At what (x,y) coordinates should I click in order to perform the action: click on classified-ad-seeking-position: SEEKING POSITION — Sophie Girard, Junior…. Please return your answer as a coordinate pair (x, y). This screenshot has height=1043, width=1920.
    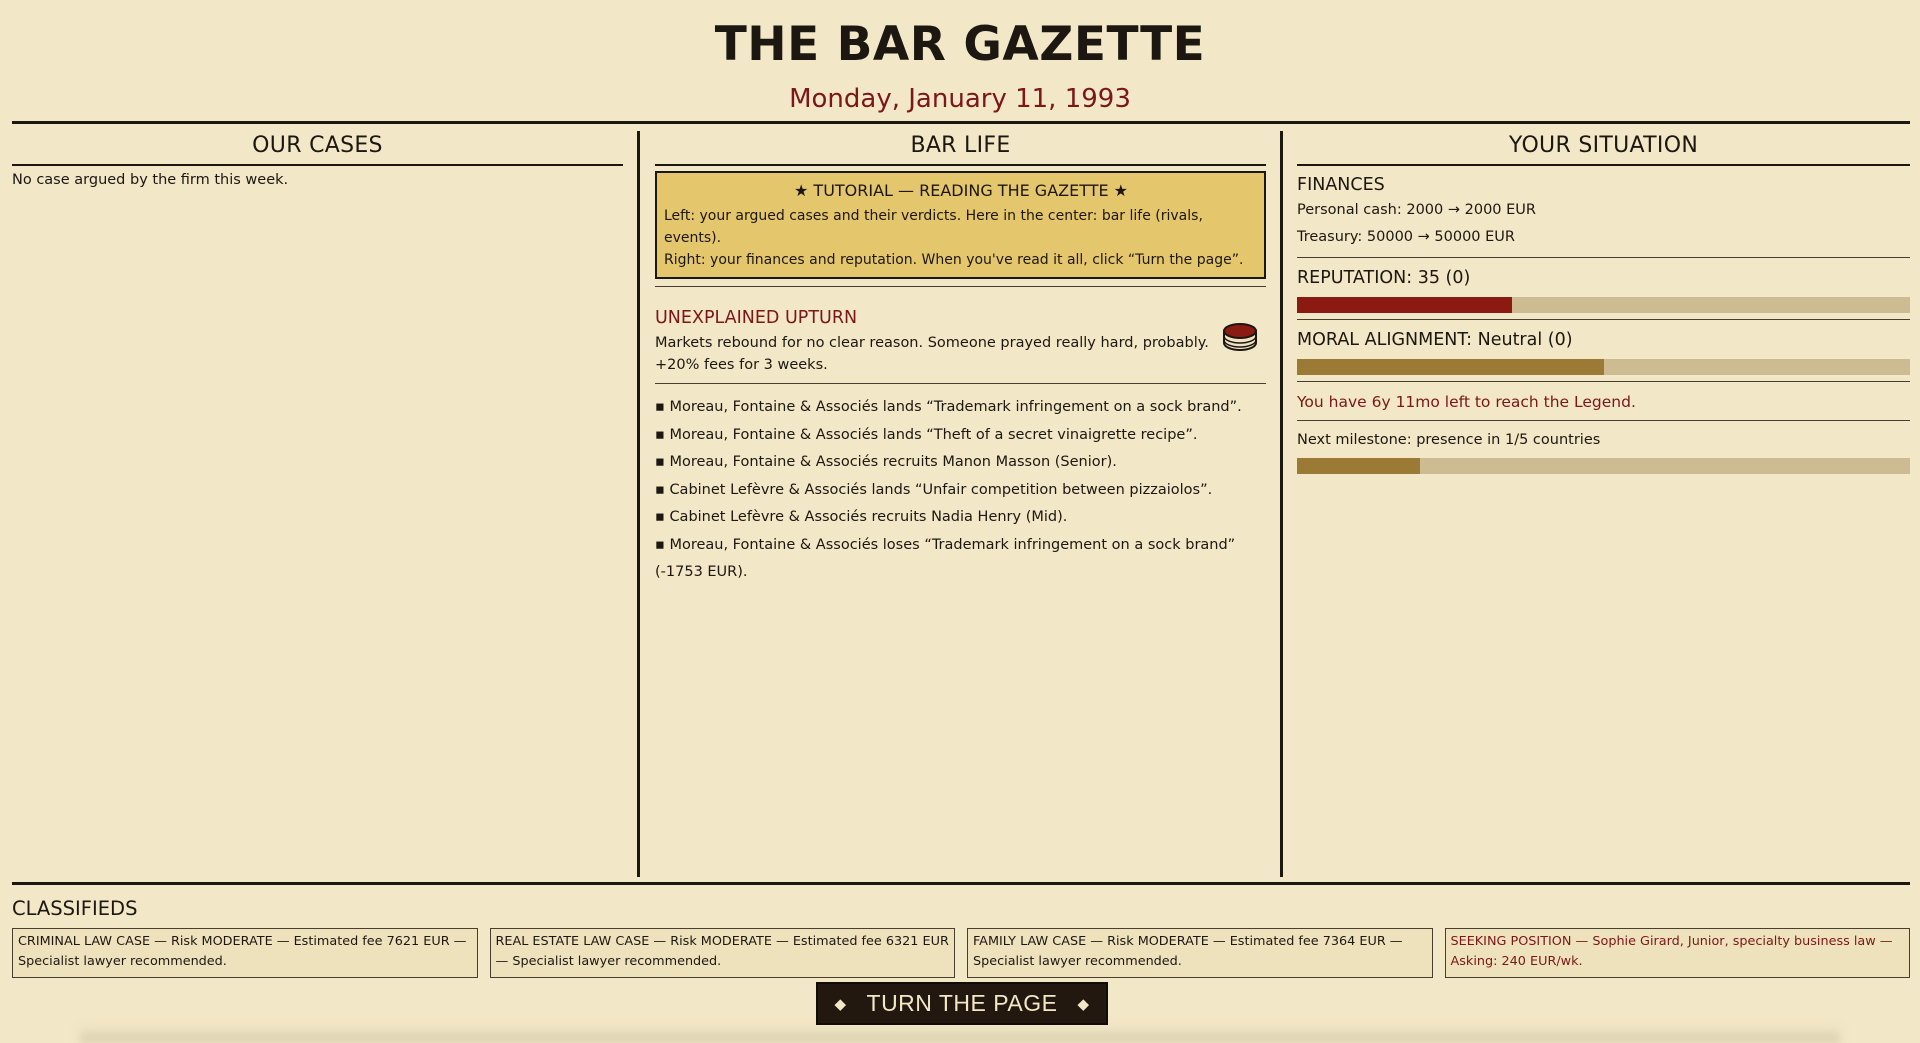
    Looking at the image, I should click on (1677, 953).